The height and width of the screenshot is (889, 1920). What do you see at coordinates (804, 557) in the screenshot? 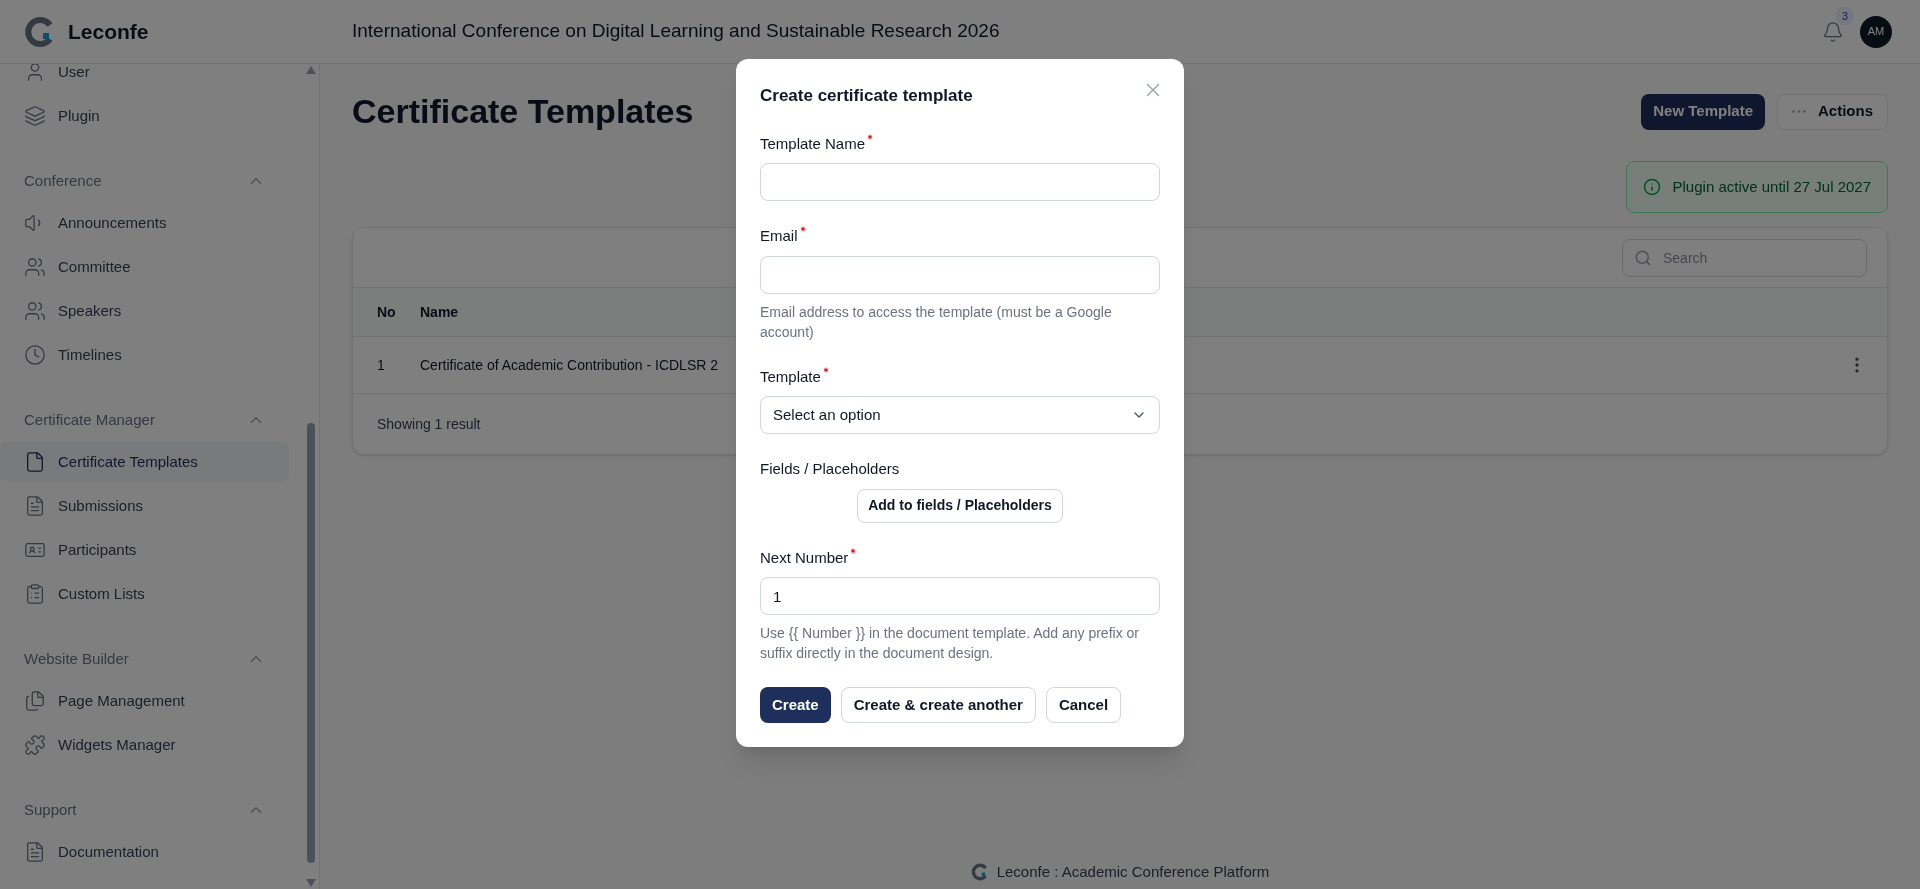
I see `field-label: Next Number` at bounding box center [804, 557].